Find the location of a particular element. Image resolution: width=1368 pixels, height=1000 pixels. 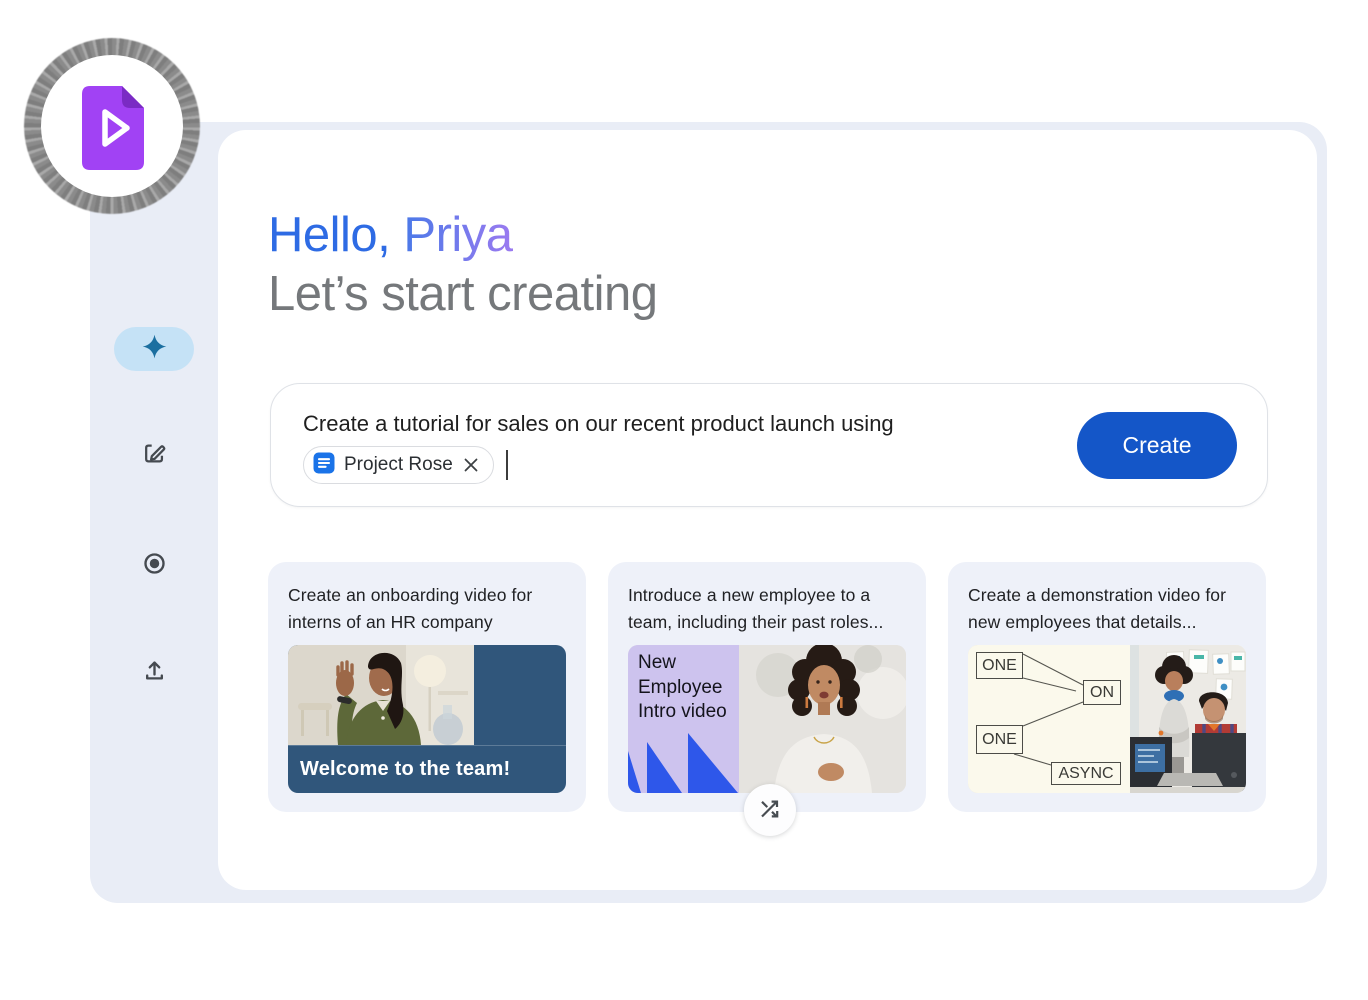

vids-doc-play-icon is located at coordinates (113, 130).